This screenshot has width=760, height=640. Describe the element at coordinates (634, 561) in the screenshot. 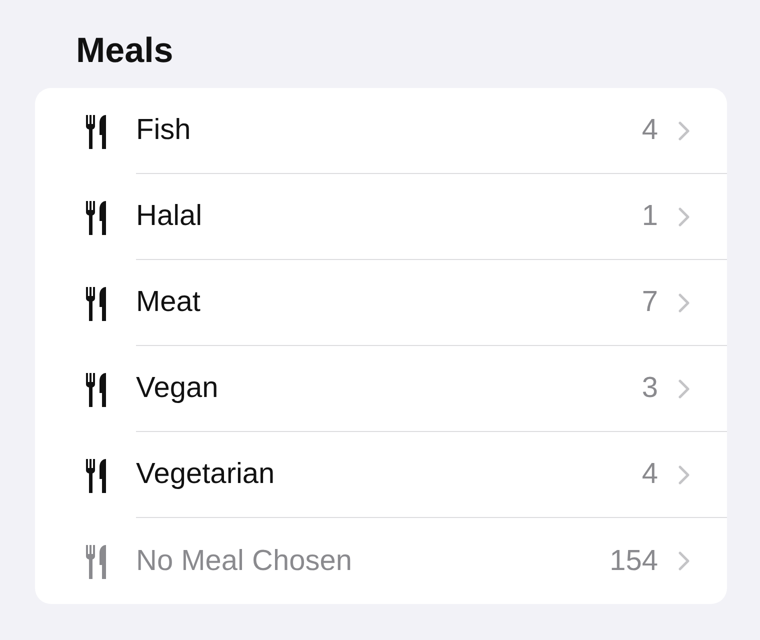

I see `row-count: 154` at that location.